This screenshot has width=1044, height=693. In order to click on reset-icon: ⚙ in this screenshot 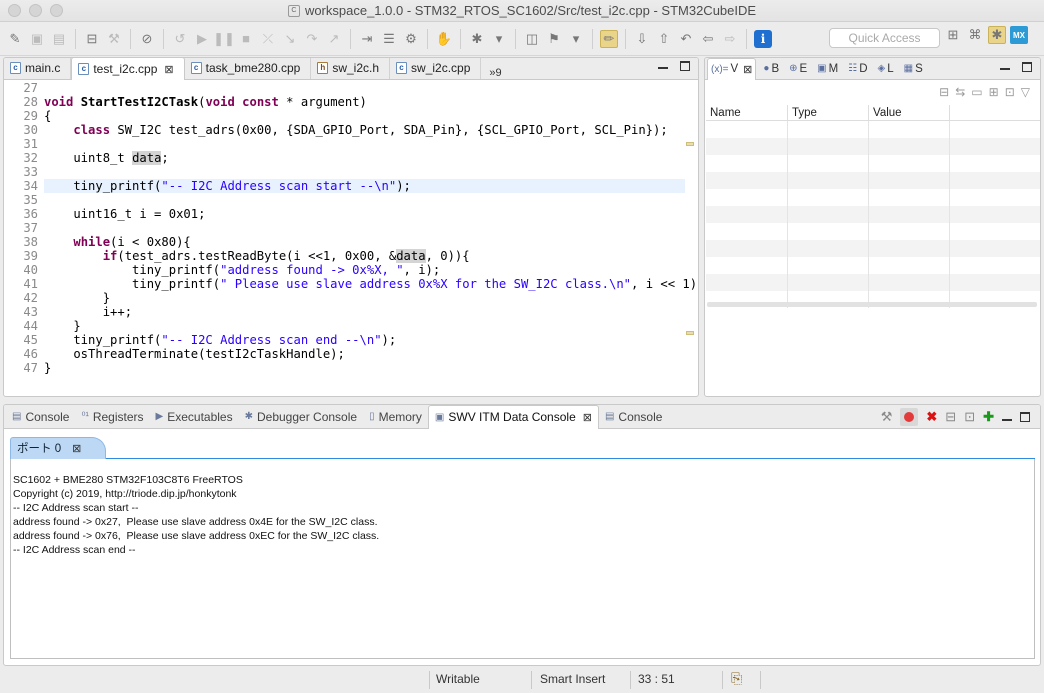, I will do `click(411, 39)`.